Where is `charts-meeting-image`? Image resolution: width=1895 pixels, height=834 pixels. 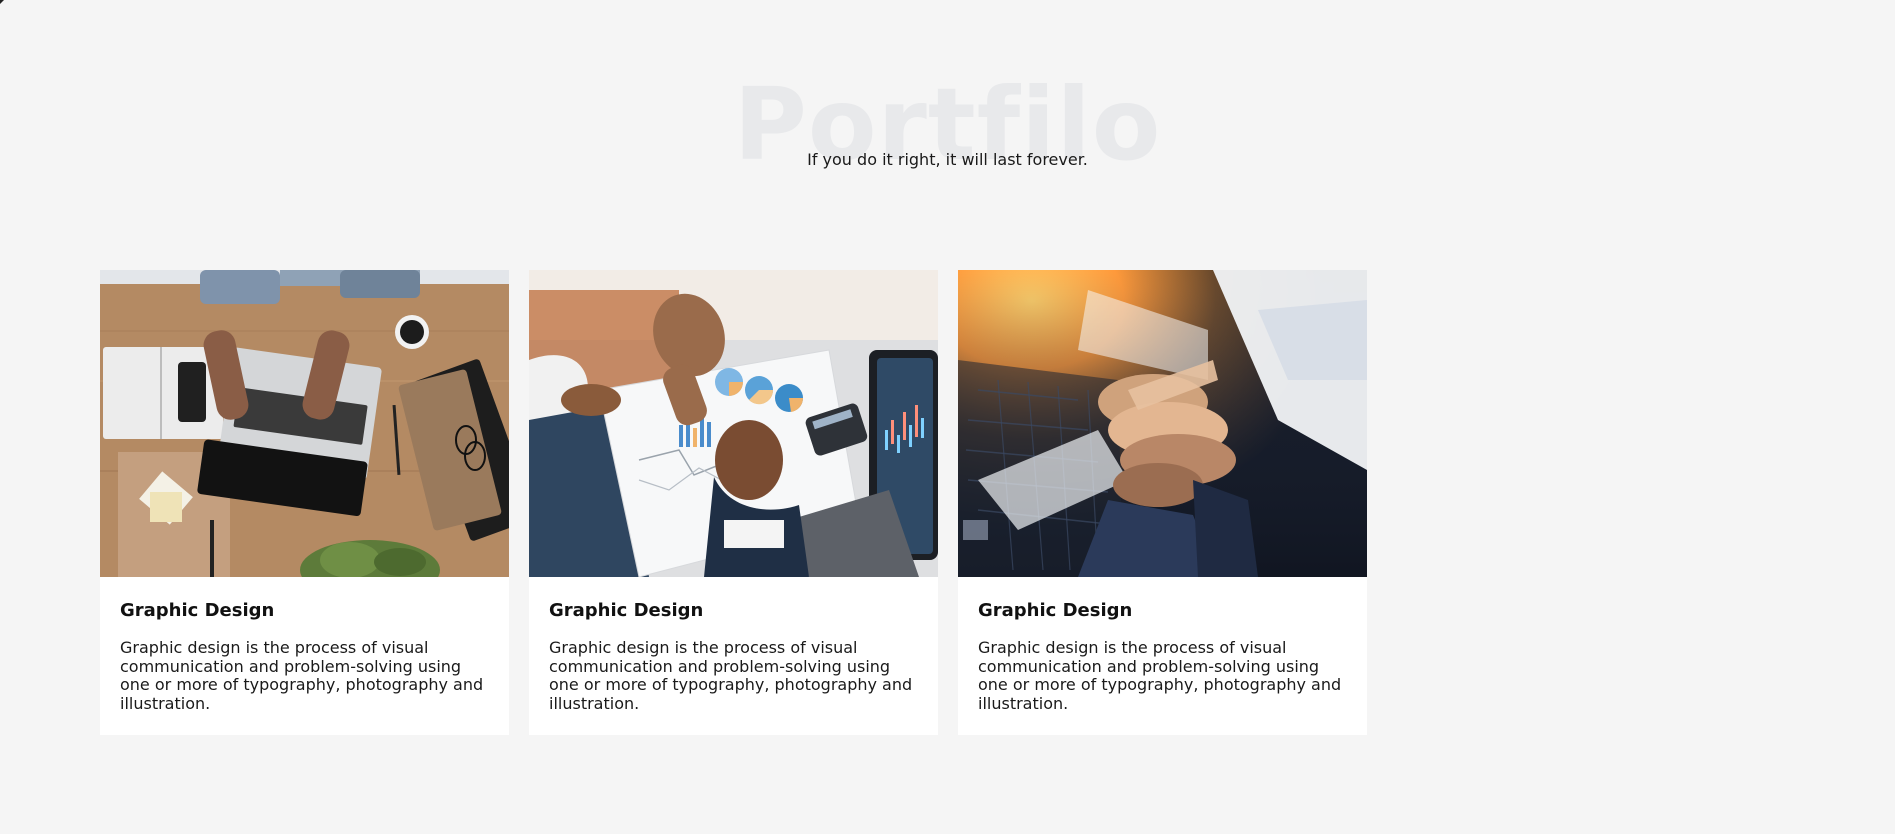
charts-meeting-image is located at coordinates (733, 423).